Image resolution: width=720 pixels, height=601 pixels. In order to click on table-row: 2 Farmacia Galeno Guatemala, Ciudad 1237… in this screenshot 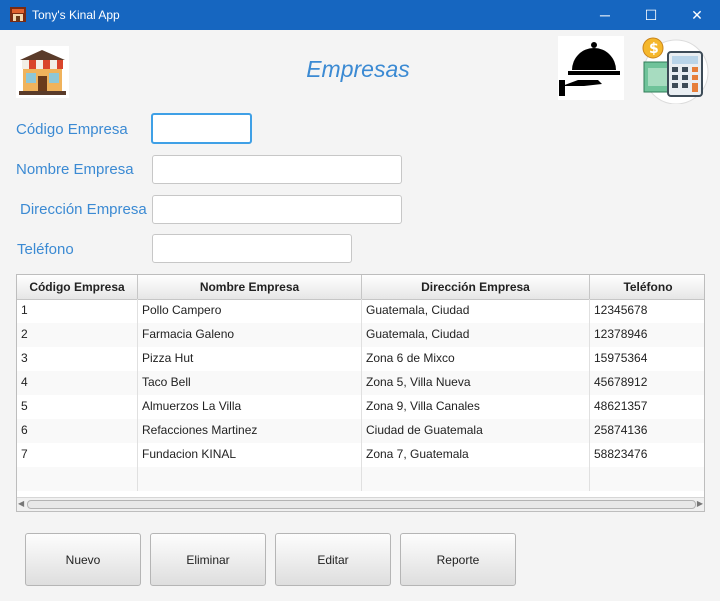, I will do `click(360, 335)`.